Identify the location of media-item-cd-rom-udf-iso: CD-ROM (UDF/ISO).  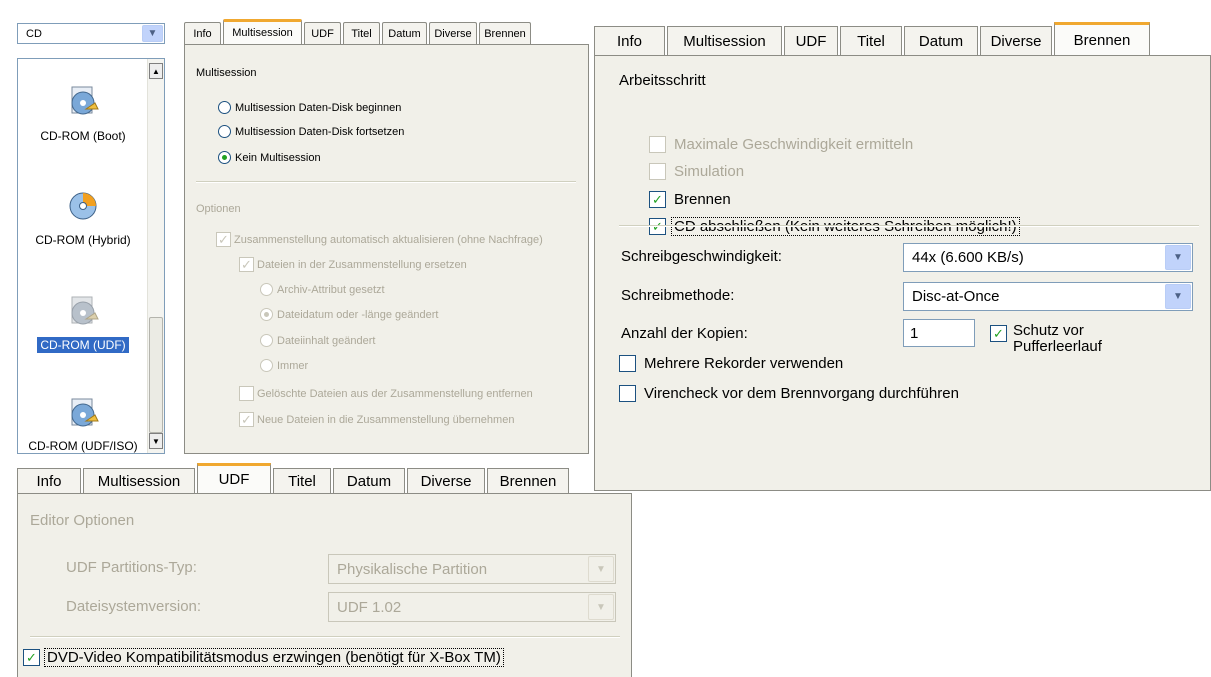
(83, 425).